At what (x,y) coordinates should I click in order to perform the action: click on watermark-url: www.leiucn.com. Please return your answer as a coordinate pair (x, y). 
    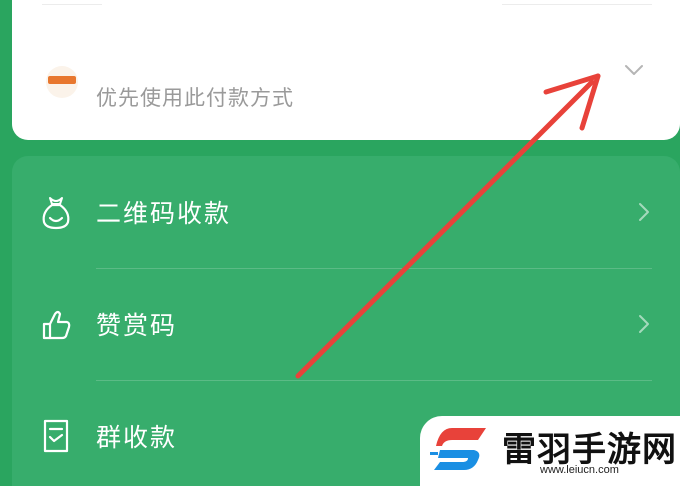
    Looking at the image, I should click on (579, 470).